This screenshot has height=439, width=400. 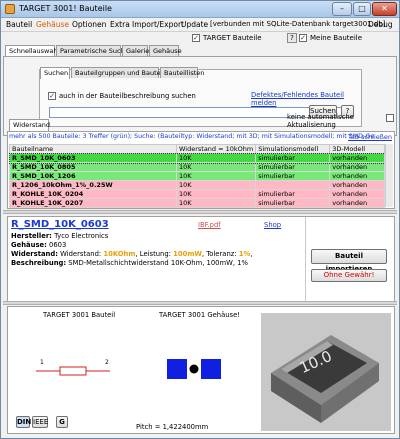 What do you see at coordinates (158, 24) in the screenshot?
I see `menu-import-export: Import/Export` at bounding box center [158, 24].